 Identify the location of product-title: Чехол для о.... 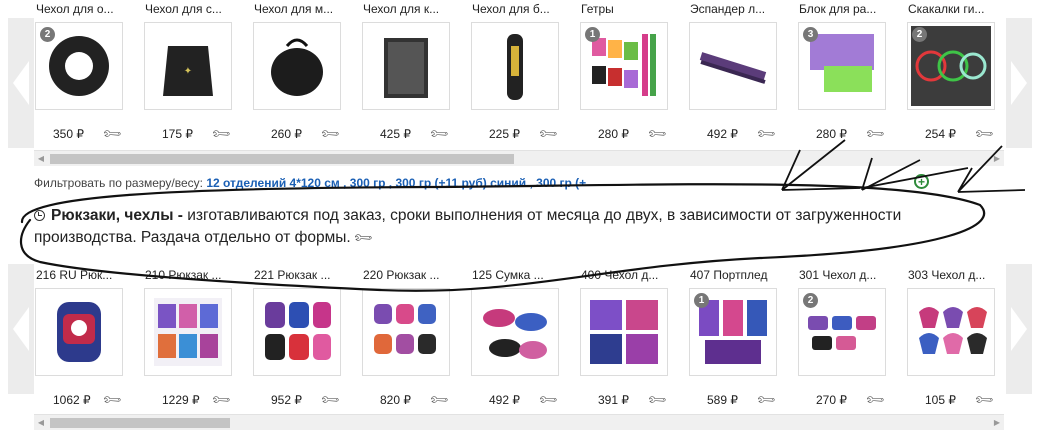
(85, 9).